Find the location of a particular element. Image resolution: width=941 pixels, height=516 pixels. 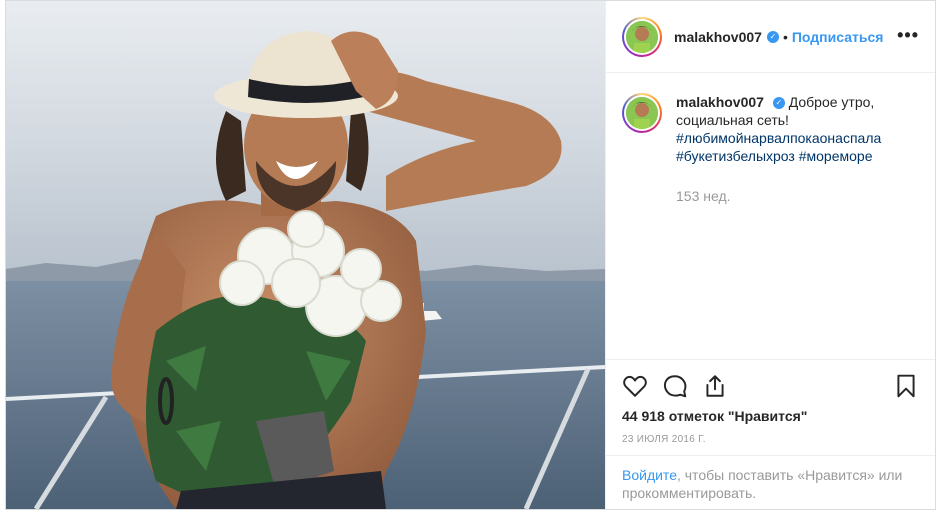

avatar is located at coordinates (642, 36).